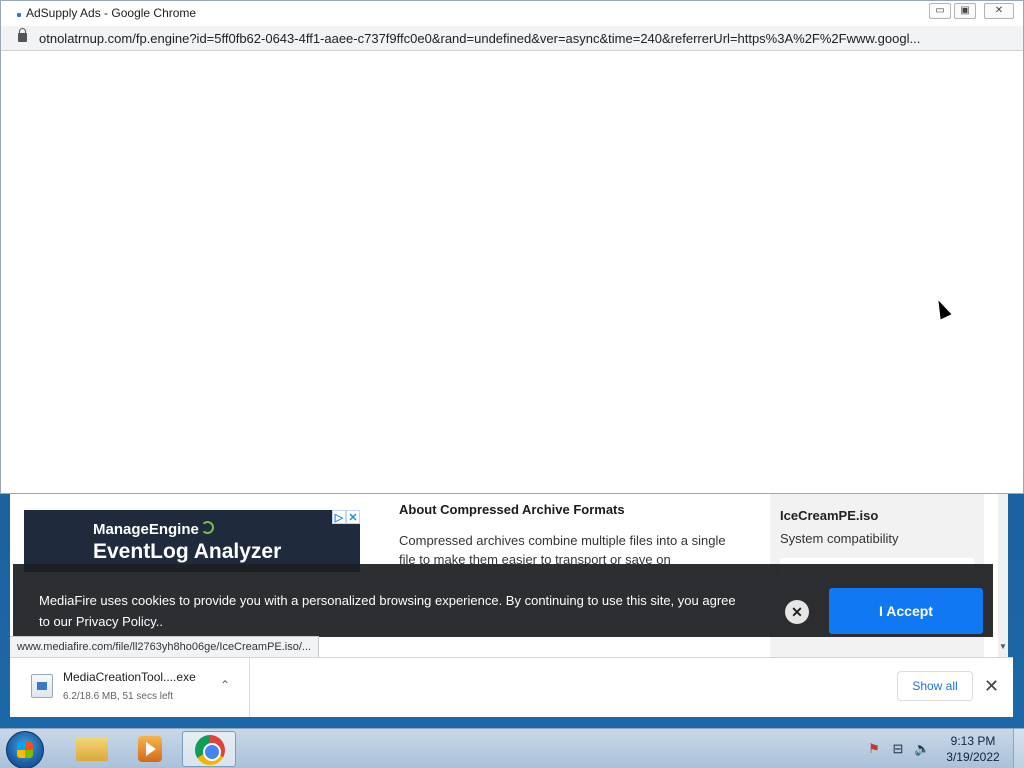  I want to click on chrome-icon, so click(210, 750).